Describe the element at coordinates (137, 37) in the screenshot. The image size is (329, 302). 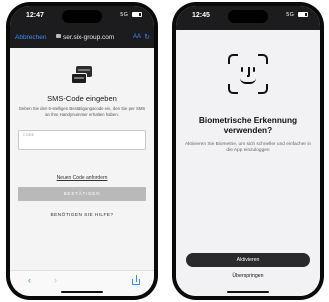
I see `text-size-button: AA` at that location.